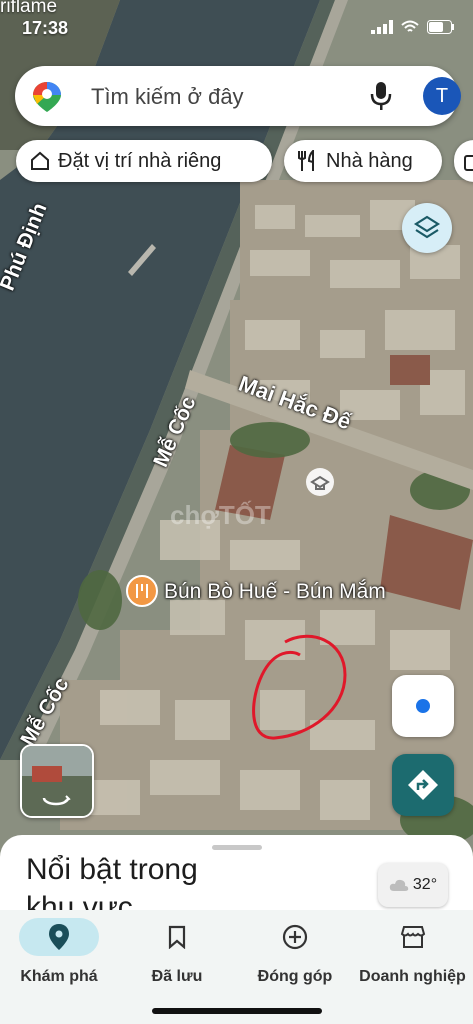  I want to click on chip-restaurants: Nhà hàng, so click(363, 161).